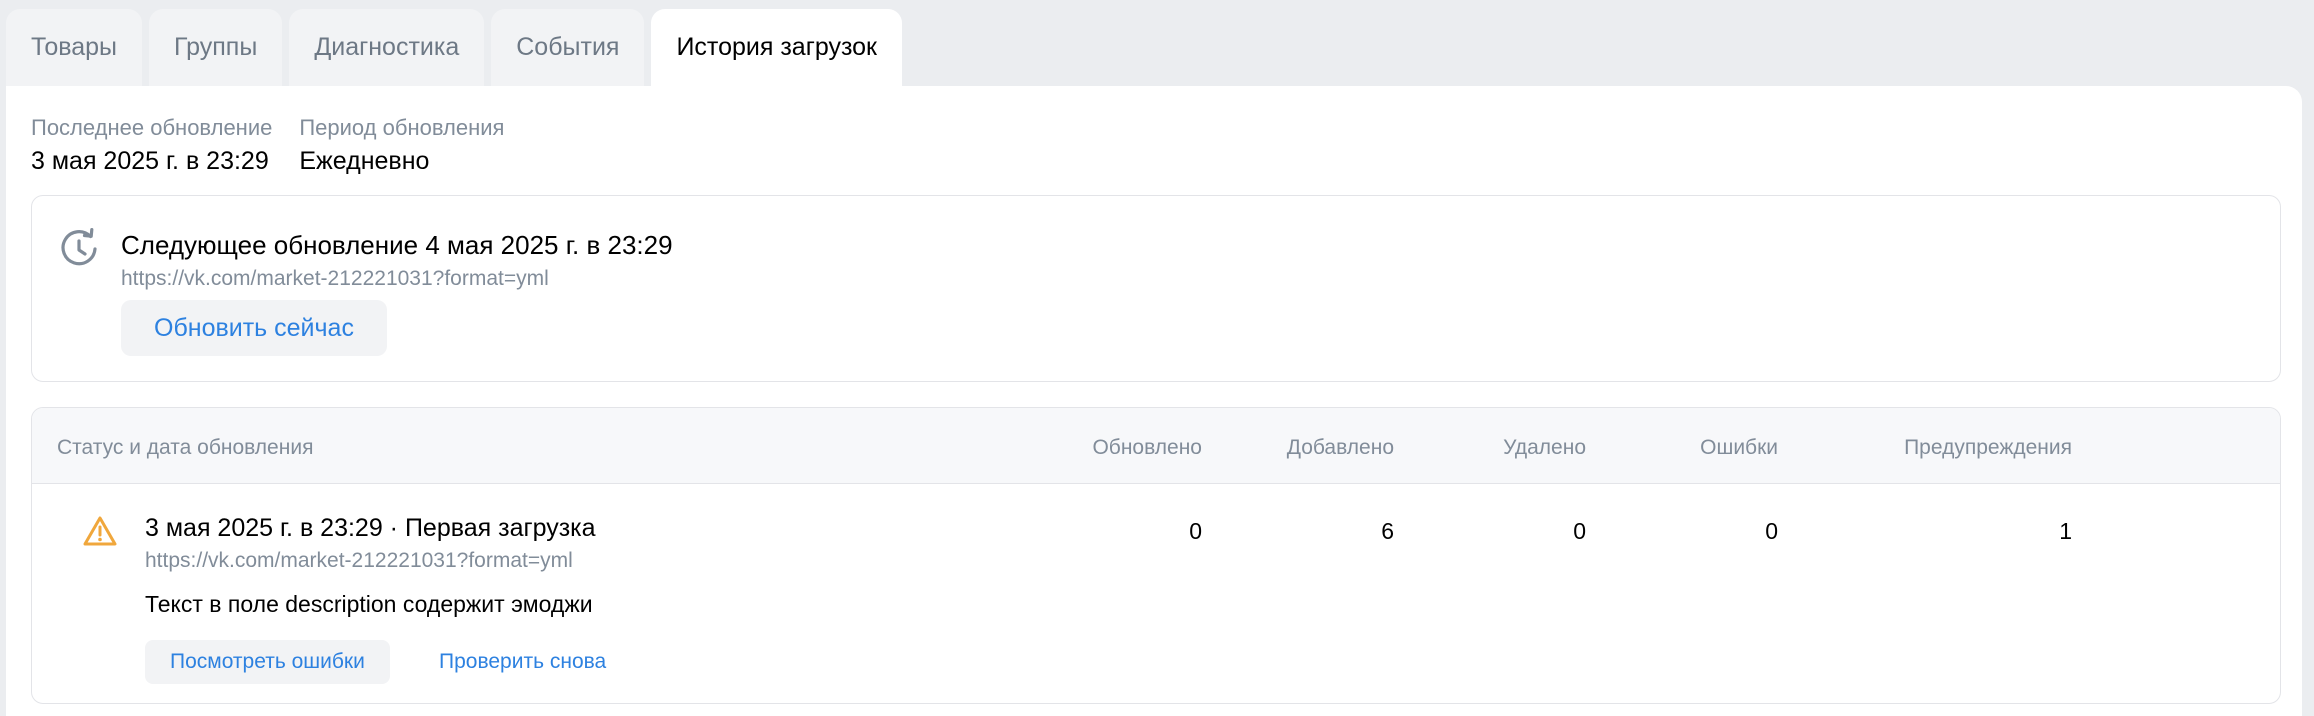  Describe the element at coordinates (1340, 447) in the screenshot. I see `column-added-header: Добавлено` at that location.